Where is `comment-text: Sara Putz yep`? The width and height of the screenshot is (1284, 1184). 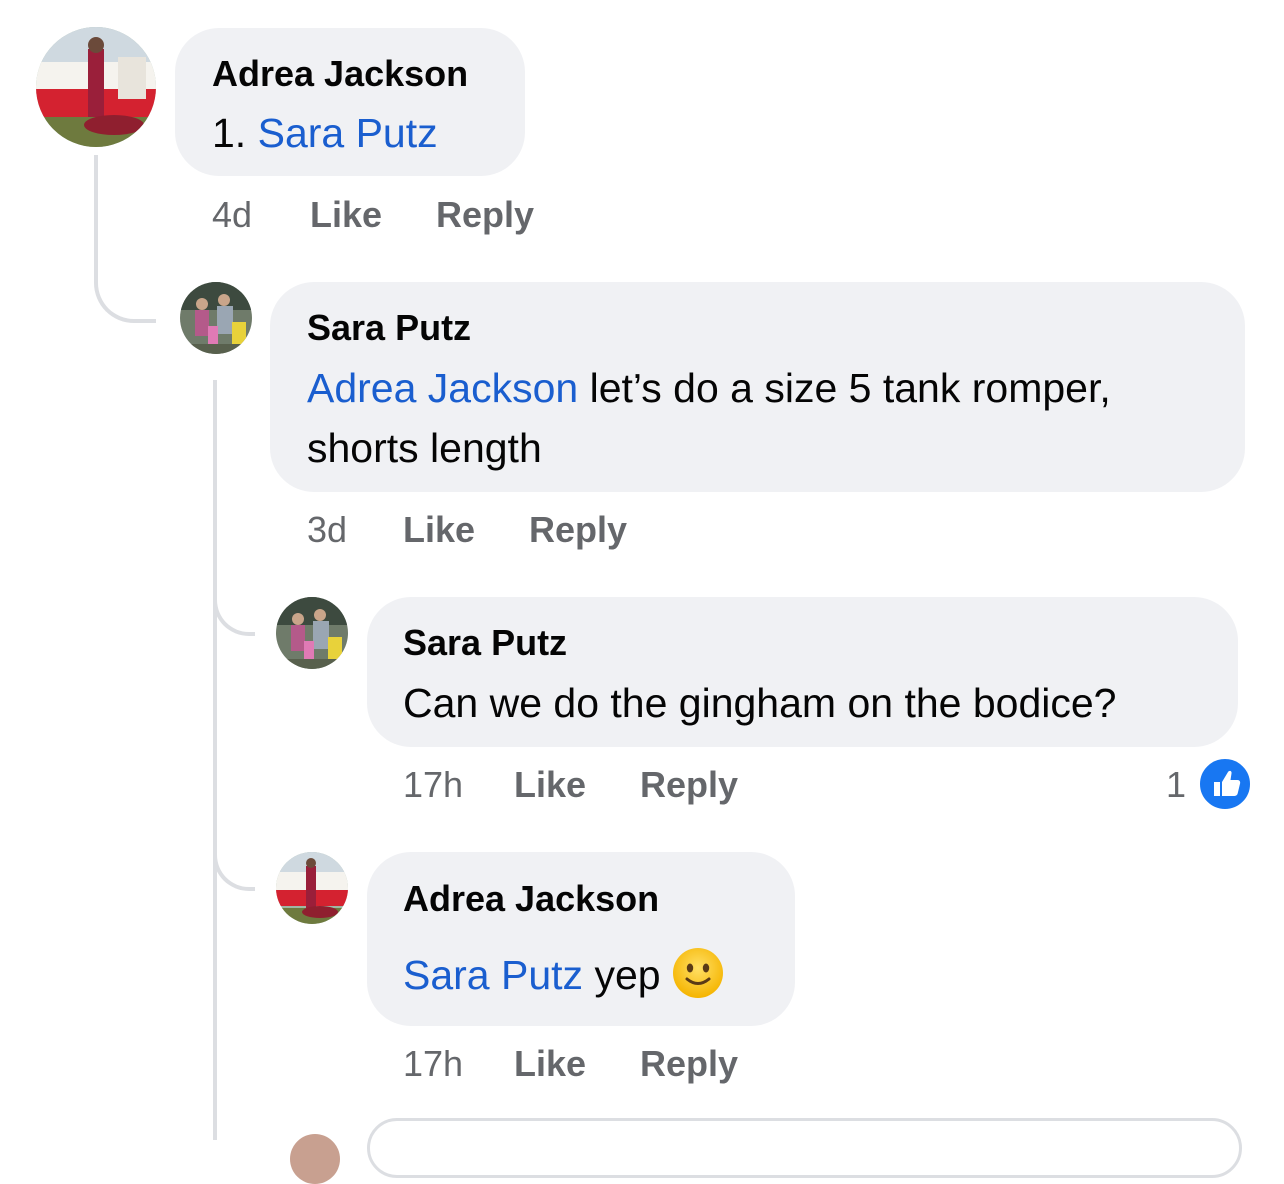
comment-text: Sara Putz yep is located at coordinates (563, 975).